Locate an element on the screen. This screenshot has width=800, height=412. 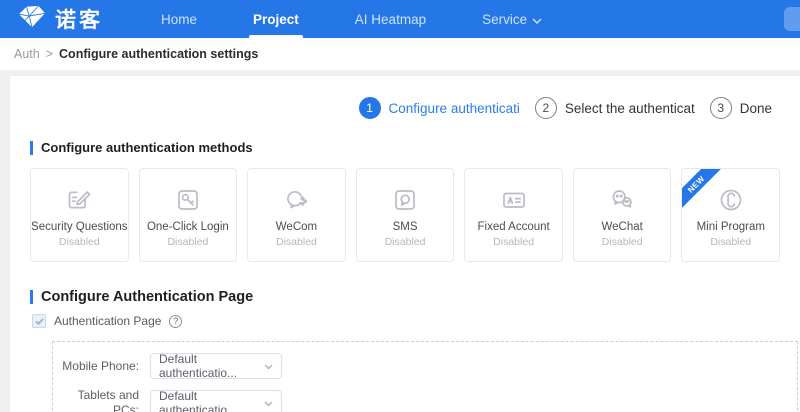
nav-item-label: Project is located at coordinates (276, 19).